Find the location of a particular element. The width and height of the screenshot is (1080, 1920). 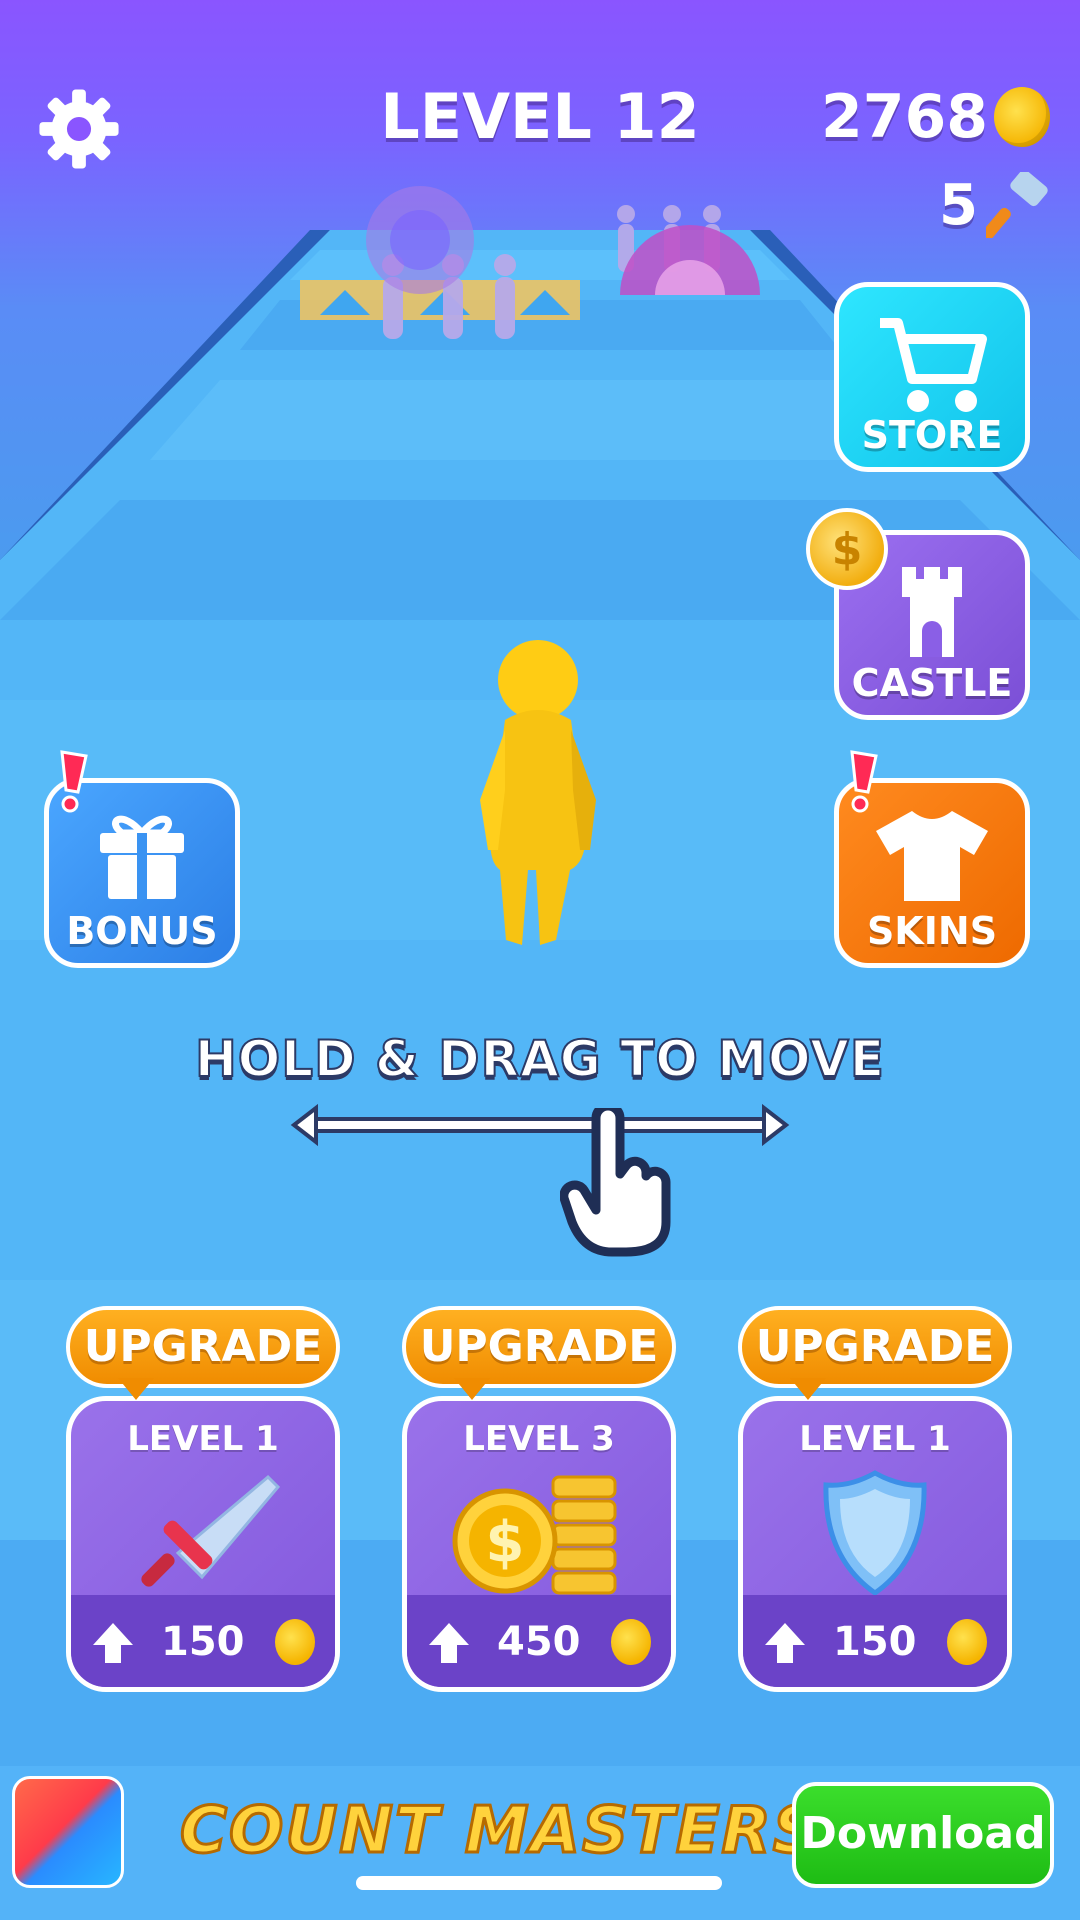

upgrade-level: LEVEL 3 is located at coordinates (539, 1439).